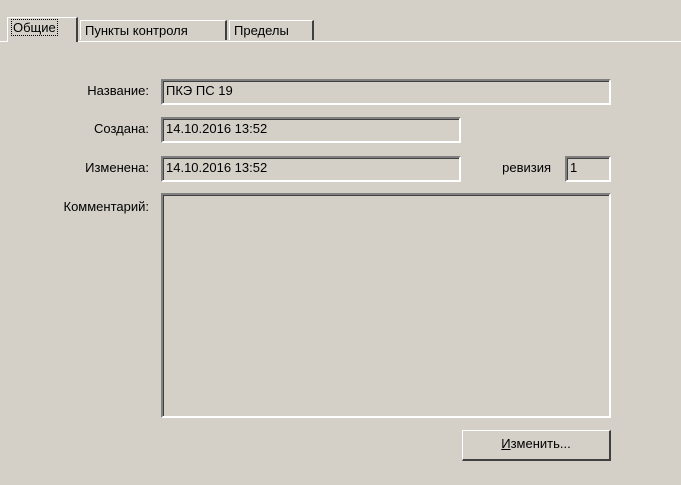  Describe the element at coordinates (117, 167) in the screenshot. I see `modified-label: Изменена:` at that location.